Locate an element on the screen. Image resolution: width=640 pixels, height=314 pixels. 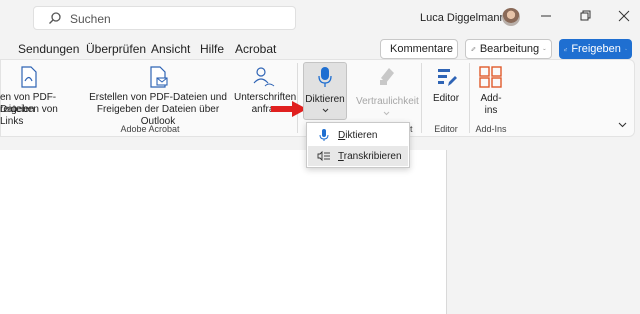
share-label: Freigeben is located at coordinates (596, 49).